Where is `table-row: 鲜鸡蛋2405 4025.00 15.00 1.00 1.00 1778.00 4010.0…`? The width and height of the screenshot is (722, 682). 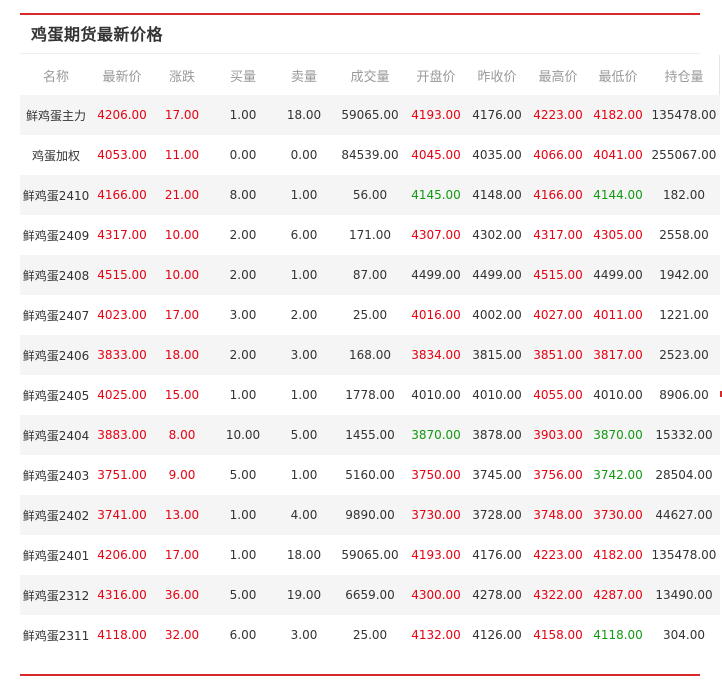
table-row: 鲜鸡蛋2405 4025.00 15.00 1.00 1.00 1778.00 4010.0… is located at coordinates (370, 395).